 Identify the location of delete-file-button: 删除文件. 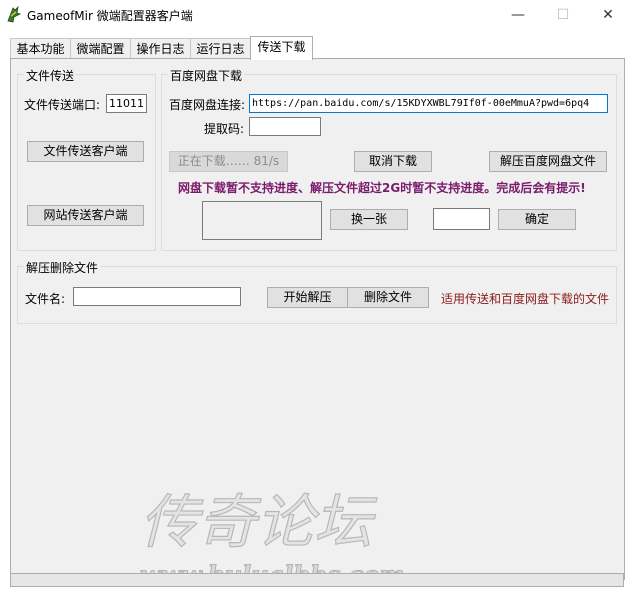
(388, 297).